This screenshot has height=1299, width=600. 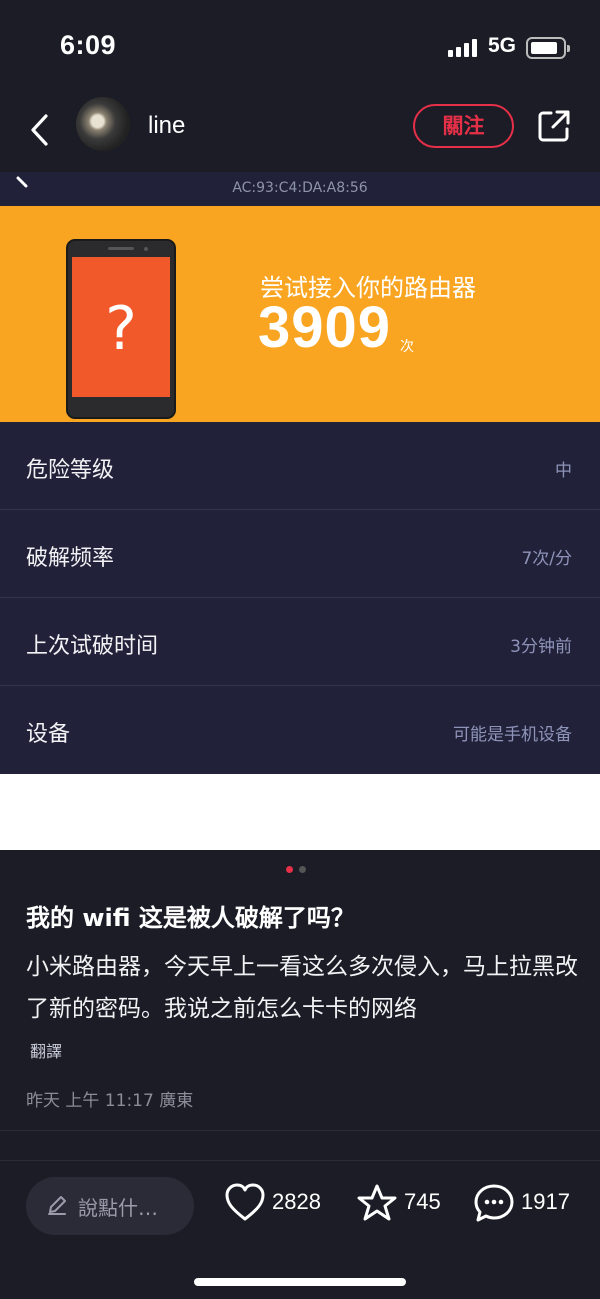 What do you see at coordinates (300, 642) in the screenshot?
I see `detail-row-last-attempt: 上次试破时间 3分钟前` at bounding box center [300, 642].